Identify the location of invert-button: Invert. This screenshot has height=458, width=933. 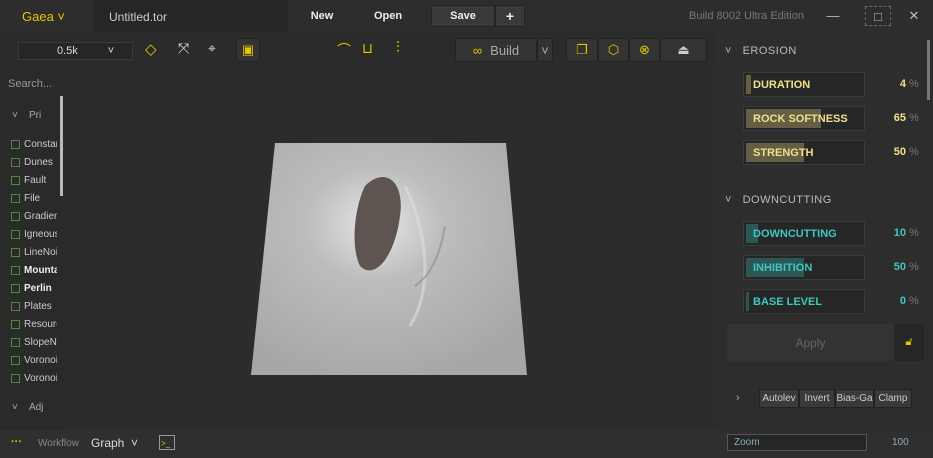
(817, 398).